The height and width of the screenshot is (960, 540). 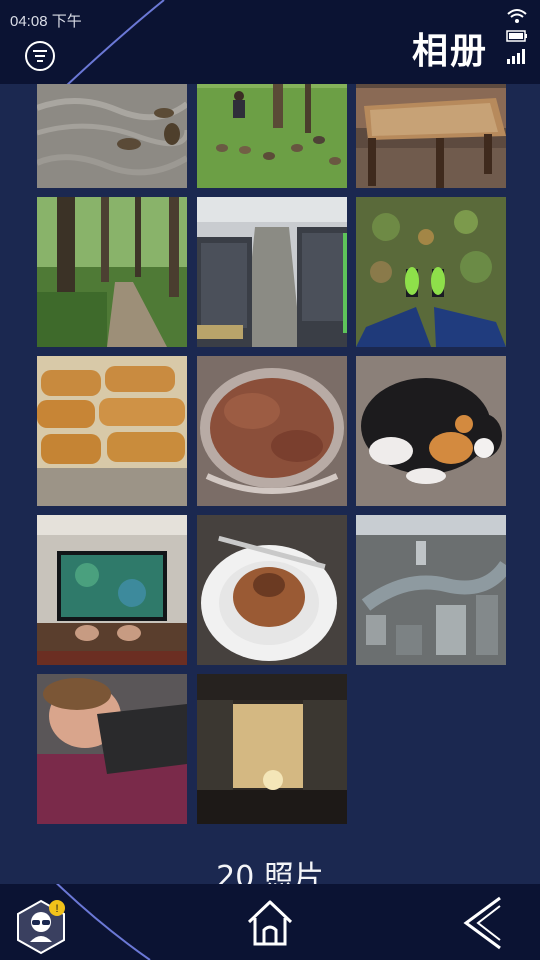 I want to click on photo-sunset-tower, so click(x=272, y=749).